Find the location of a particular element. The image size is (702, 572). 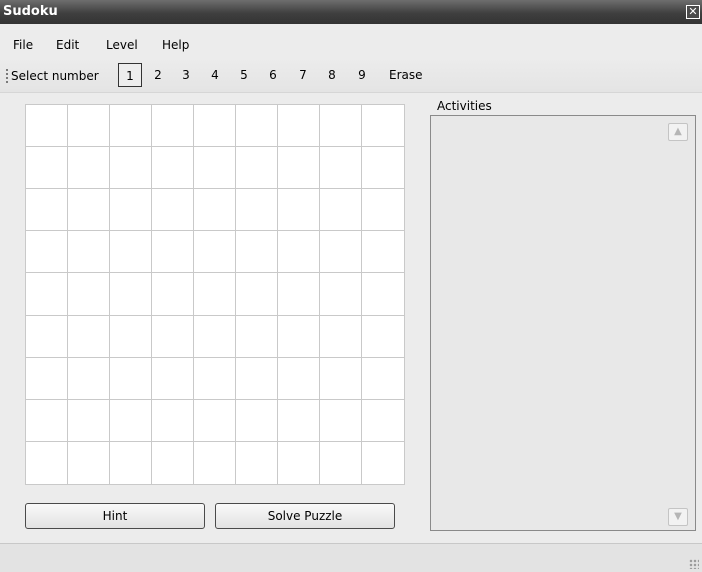

close-icon: ✕ is located at coordinates (693, 12).